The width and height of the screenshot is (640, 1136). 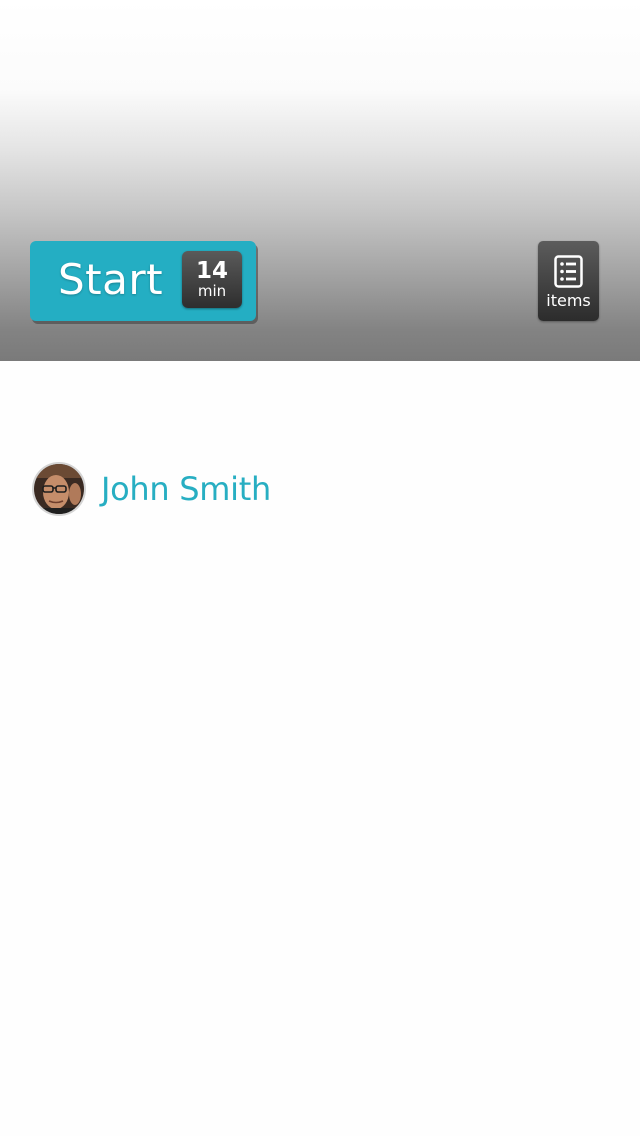 What do you see at coordinates (568, 300) in the screenshot?
I see `items-label: items` at bounding box center [568, 300].